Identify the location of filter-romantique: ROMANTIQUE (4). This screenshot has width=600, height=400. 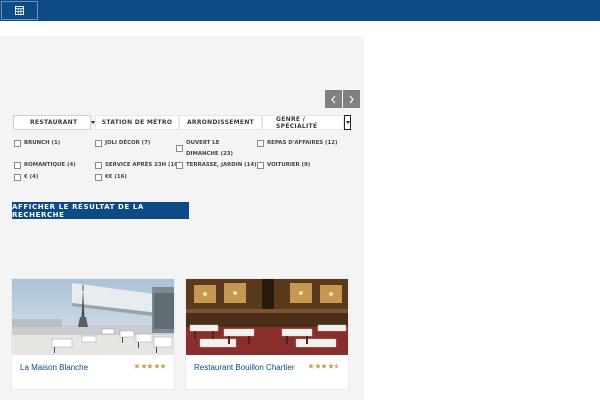
(45, 165).